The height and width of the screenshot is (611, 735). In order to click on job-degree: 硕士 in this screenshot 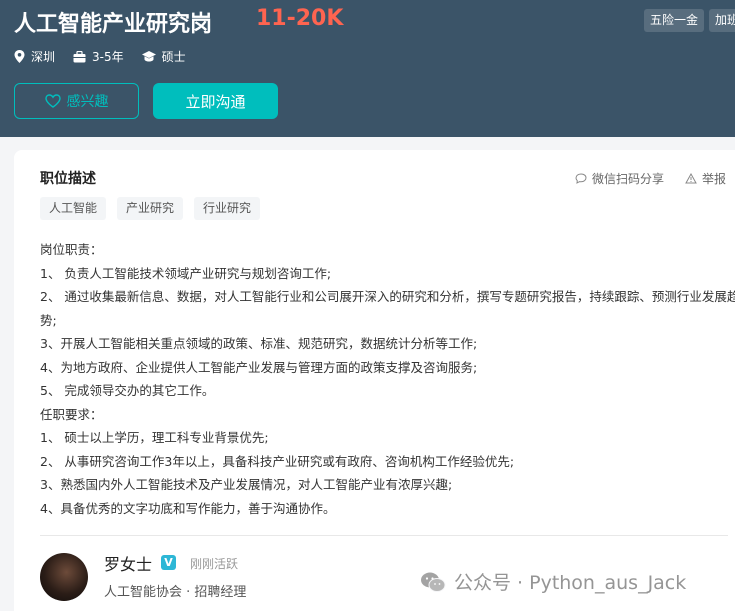, I will do `click(163, 56)`.